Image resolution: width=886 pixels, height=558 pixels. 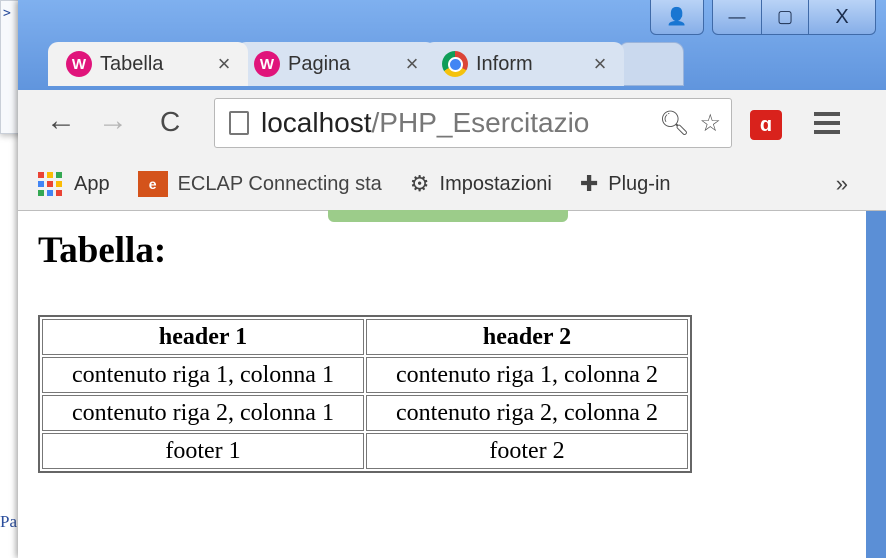 I want to click on table-header-cell: header 2, so click(x=527, y=337).